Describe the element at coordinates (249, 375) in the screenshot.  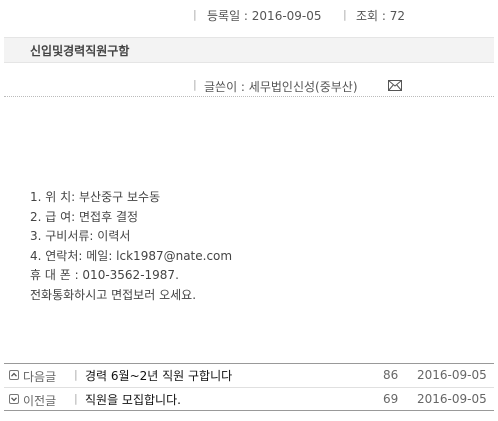
I see `next-post-row: 다음글 | 경력 6월~2년 직원 구합니다 86 2016-09-05` at that location.